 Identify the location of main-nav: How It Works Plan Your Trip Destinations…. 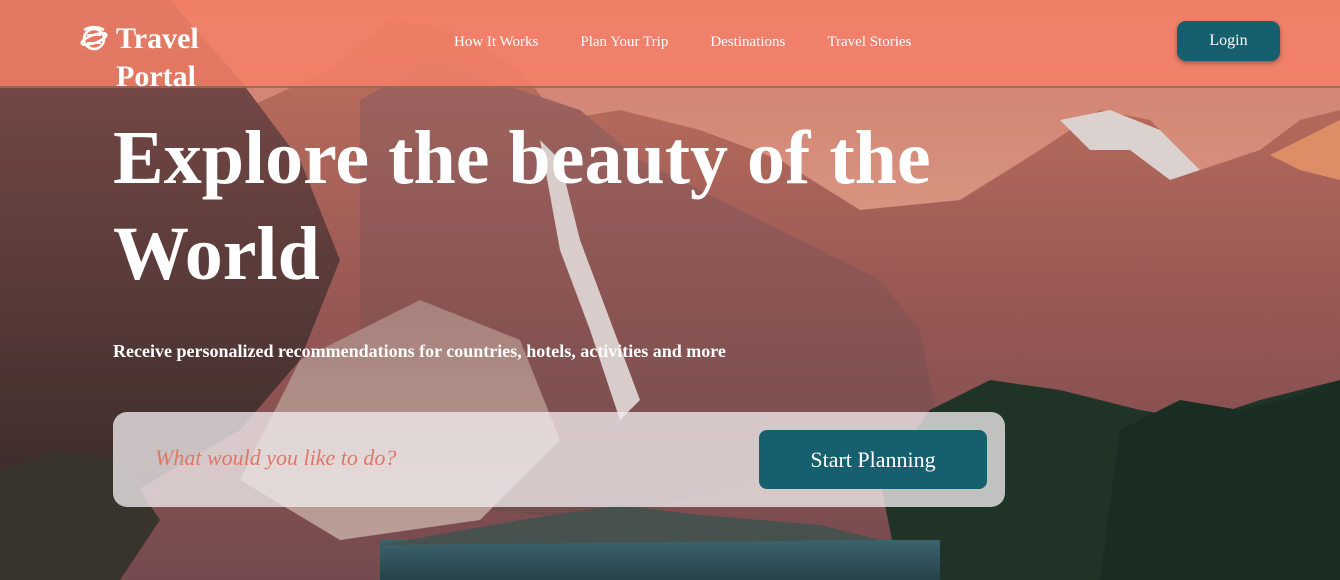
(703, 42).